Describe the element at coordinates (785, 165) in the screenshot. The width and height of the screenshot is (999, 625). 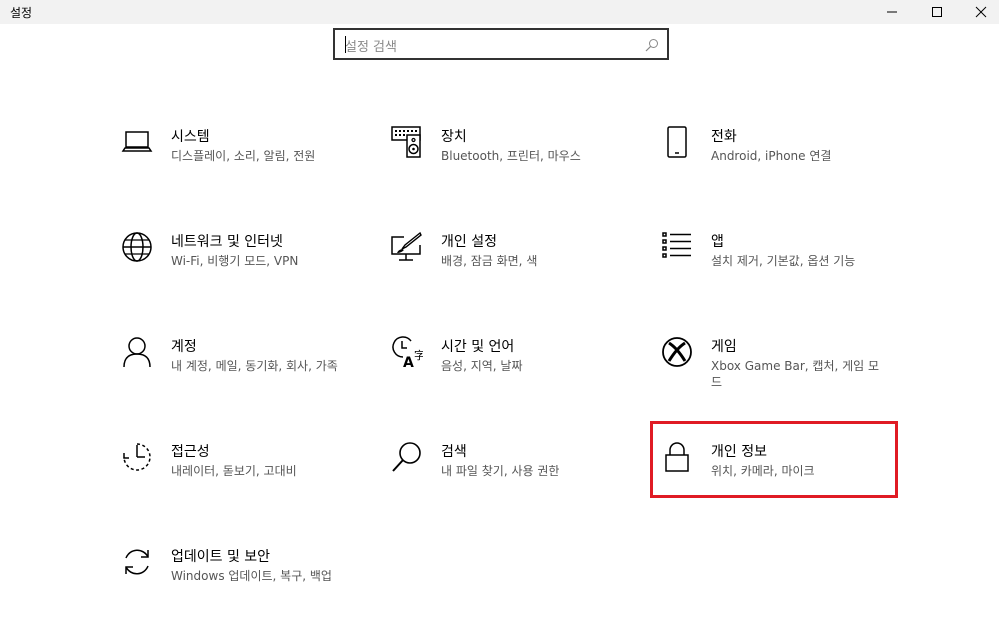
I see `tile-phone: 전화 Android, iPhone 연결` at that location.